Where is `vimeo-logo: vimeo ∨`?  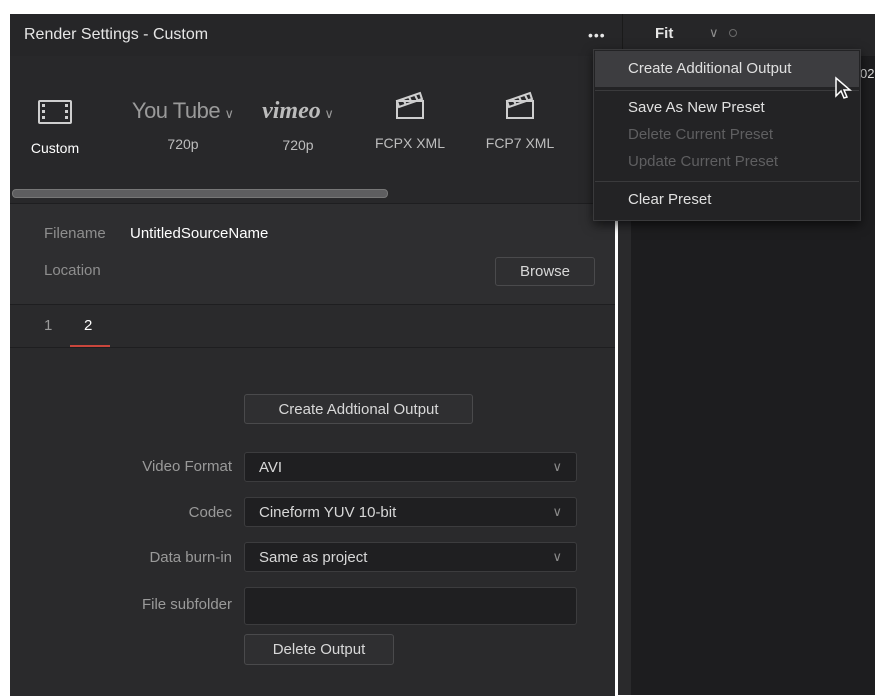
vimeo-logo: vimeo ∨ is located at coordinates (298, 111).